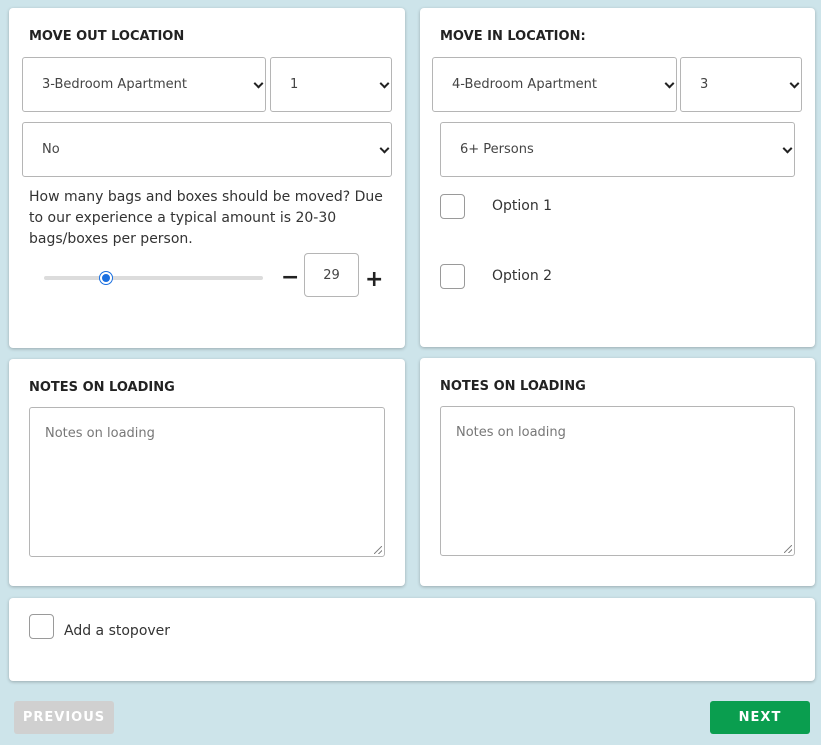  I want to click on bags-slider-track, so click(153, 278).